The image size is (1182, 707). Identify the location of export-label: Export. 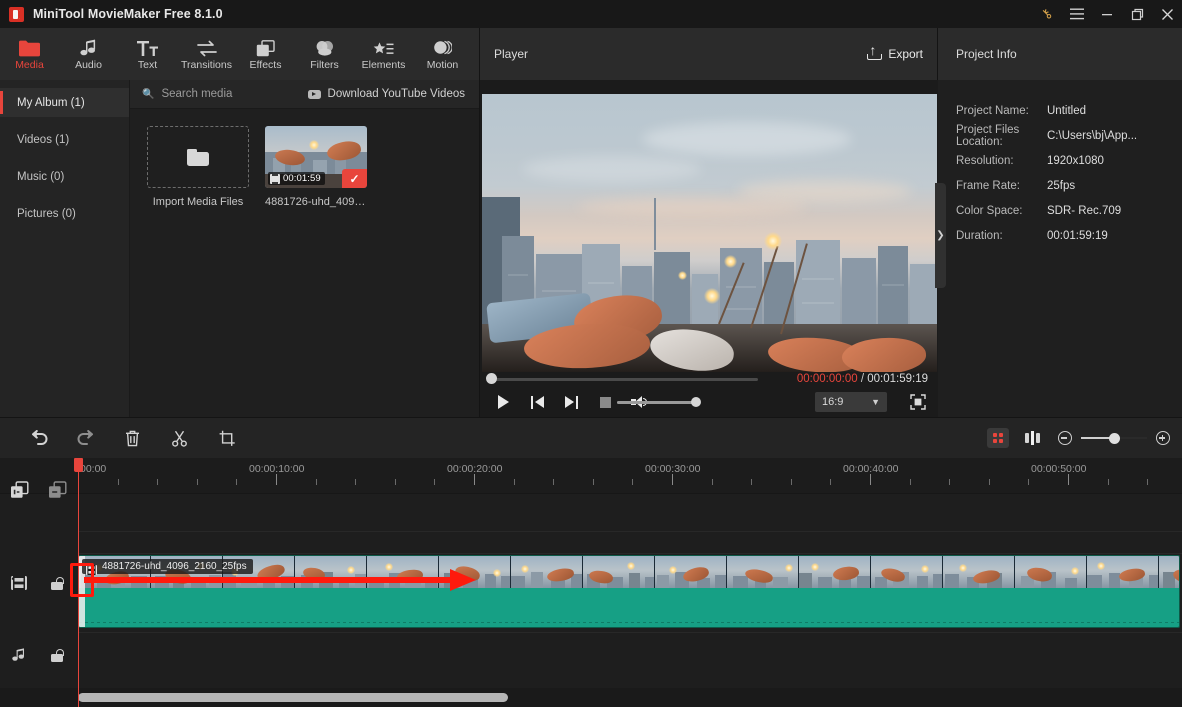
(905, 54).